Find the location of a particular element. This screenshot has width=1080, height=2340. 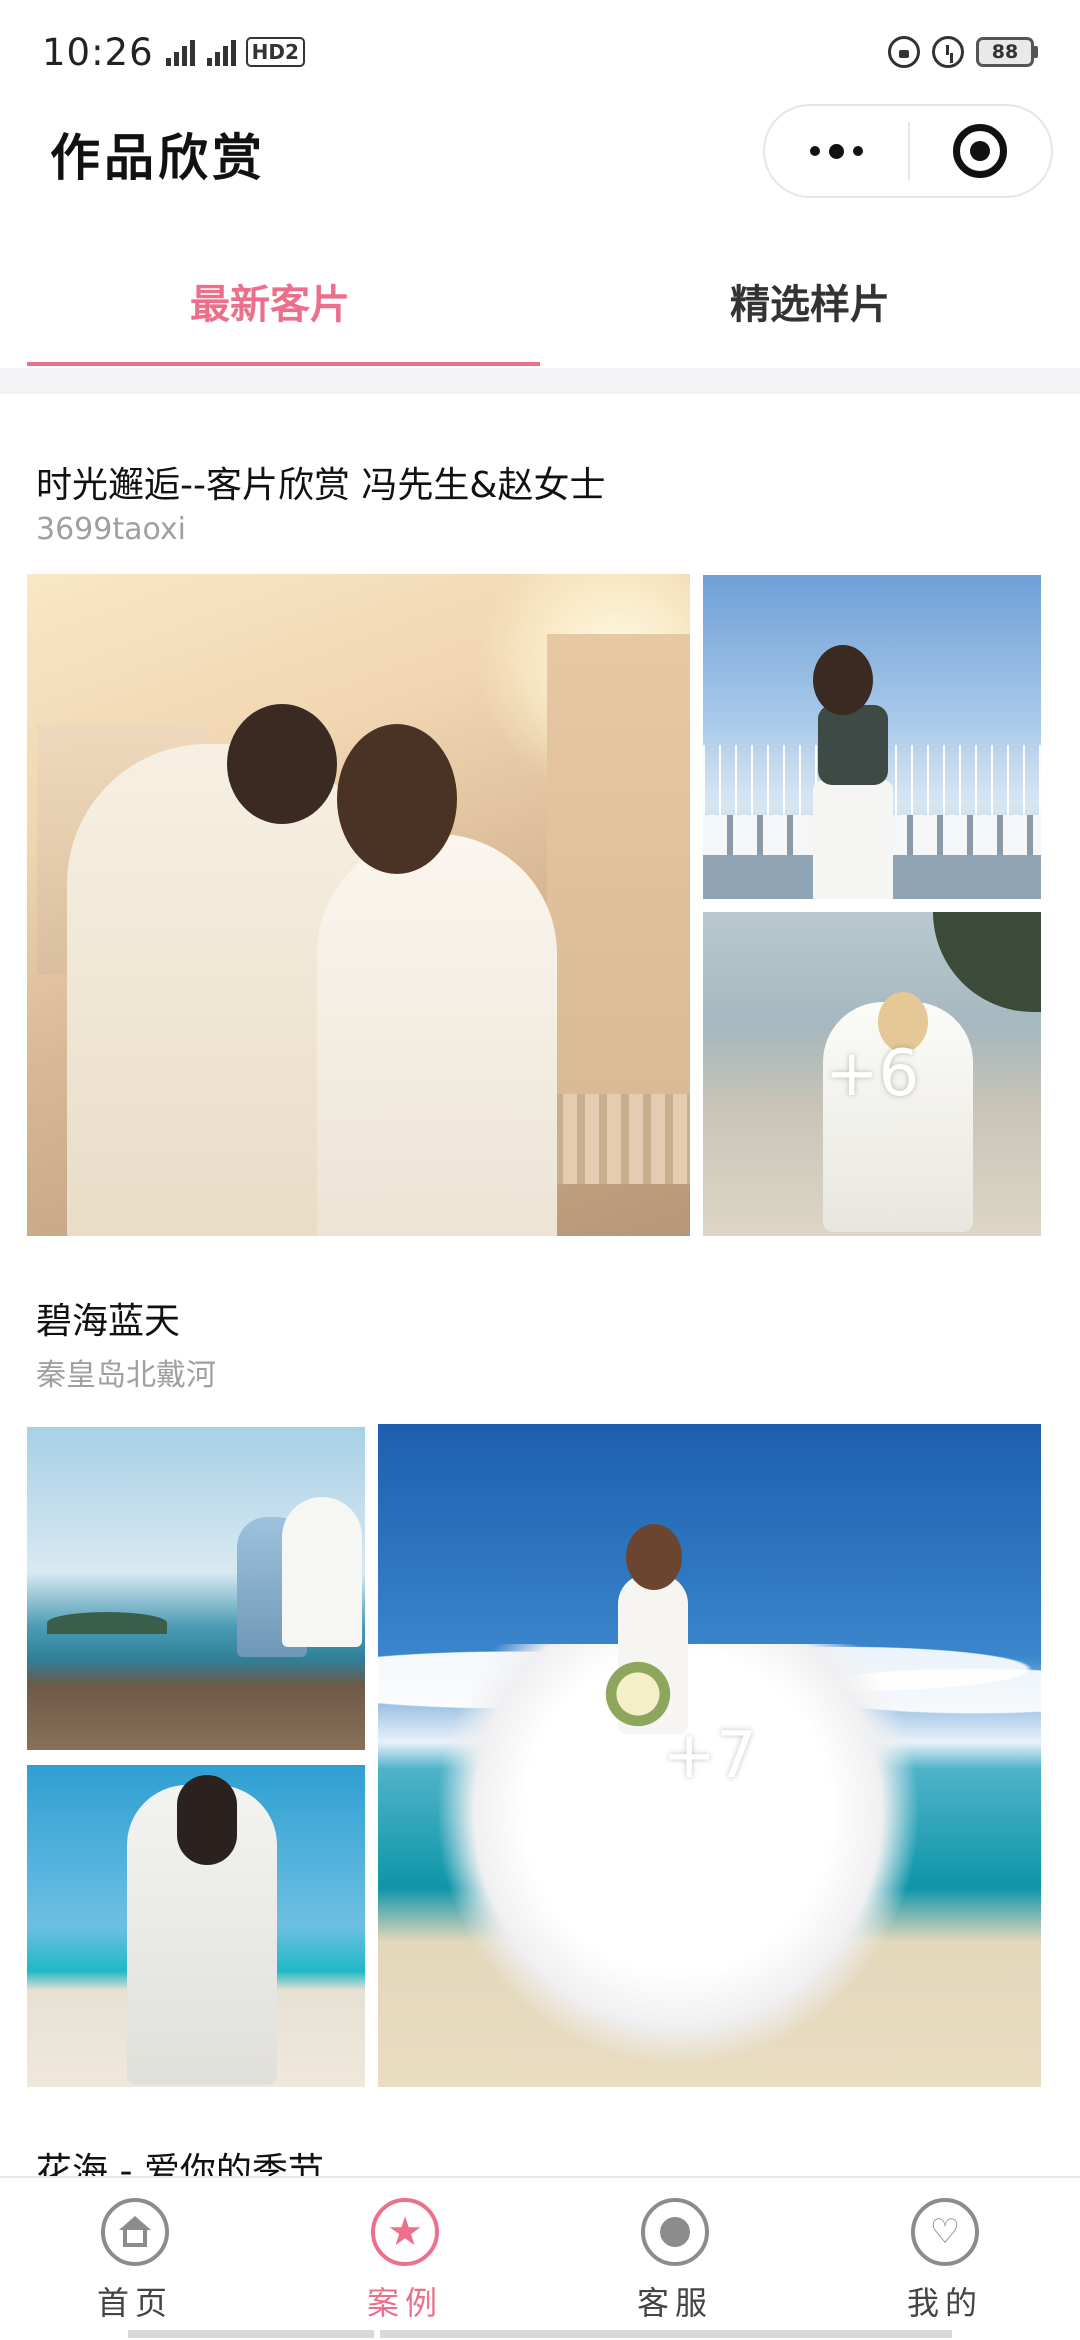

battery-icon: 88 is located at coordinates (1007, 52).